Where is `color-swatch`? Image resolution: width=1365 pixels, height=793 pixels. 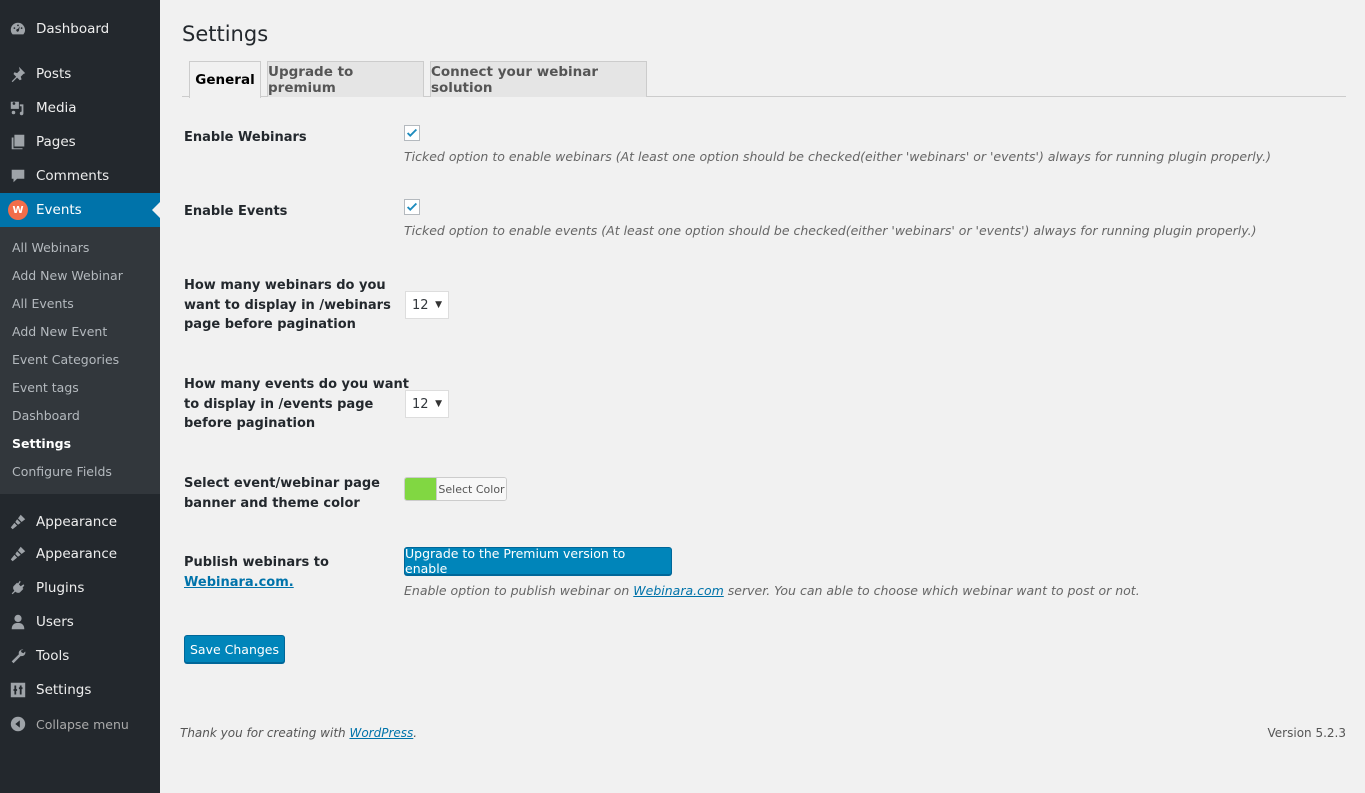 color-swatch is located at coordinates (420, 489).